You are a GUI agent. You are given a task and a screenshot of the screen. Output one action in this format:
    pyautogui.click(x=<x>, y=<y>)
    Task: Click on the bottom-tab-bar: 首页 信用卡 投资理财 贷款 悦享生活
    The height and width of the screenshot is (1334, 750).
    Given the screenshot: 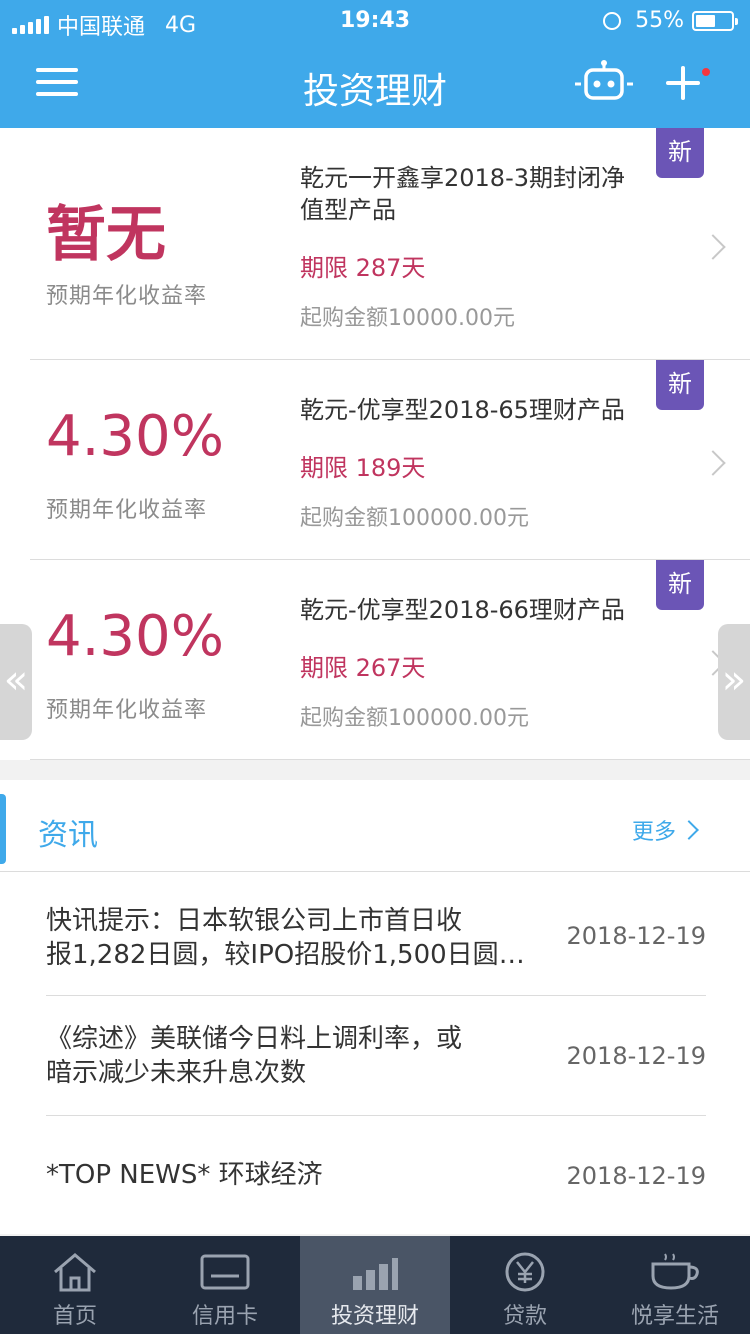 What is the action you would take?
    pyautogui.click(x=375, y=1285)
    